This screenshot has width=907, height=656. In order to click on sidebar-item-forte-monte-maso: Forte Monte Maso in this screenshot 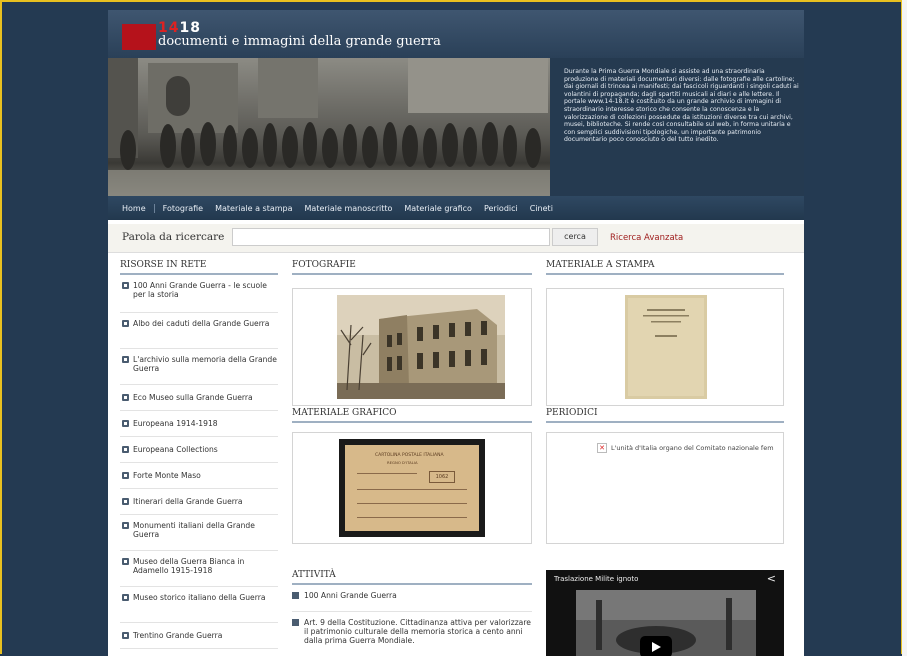, I will do `click(199, 476)`.